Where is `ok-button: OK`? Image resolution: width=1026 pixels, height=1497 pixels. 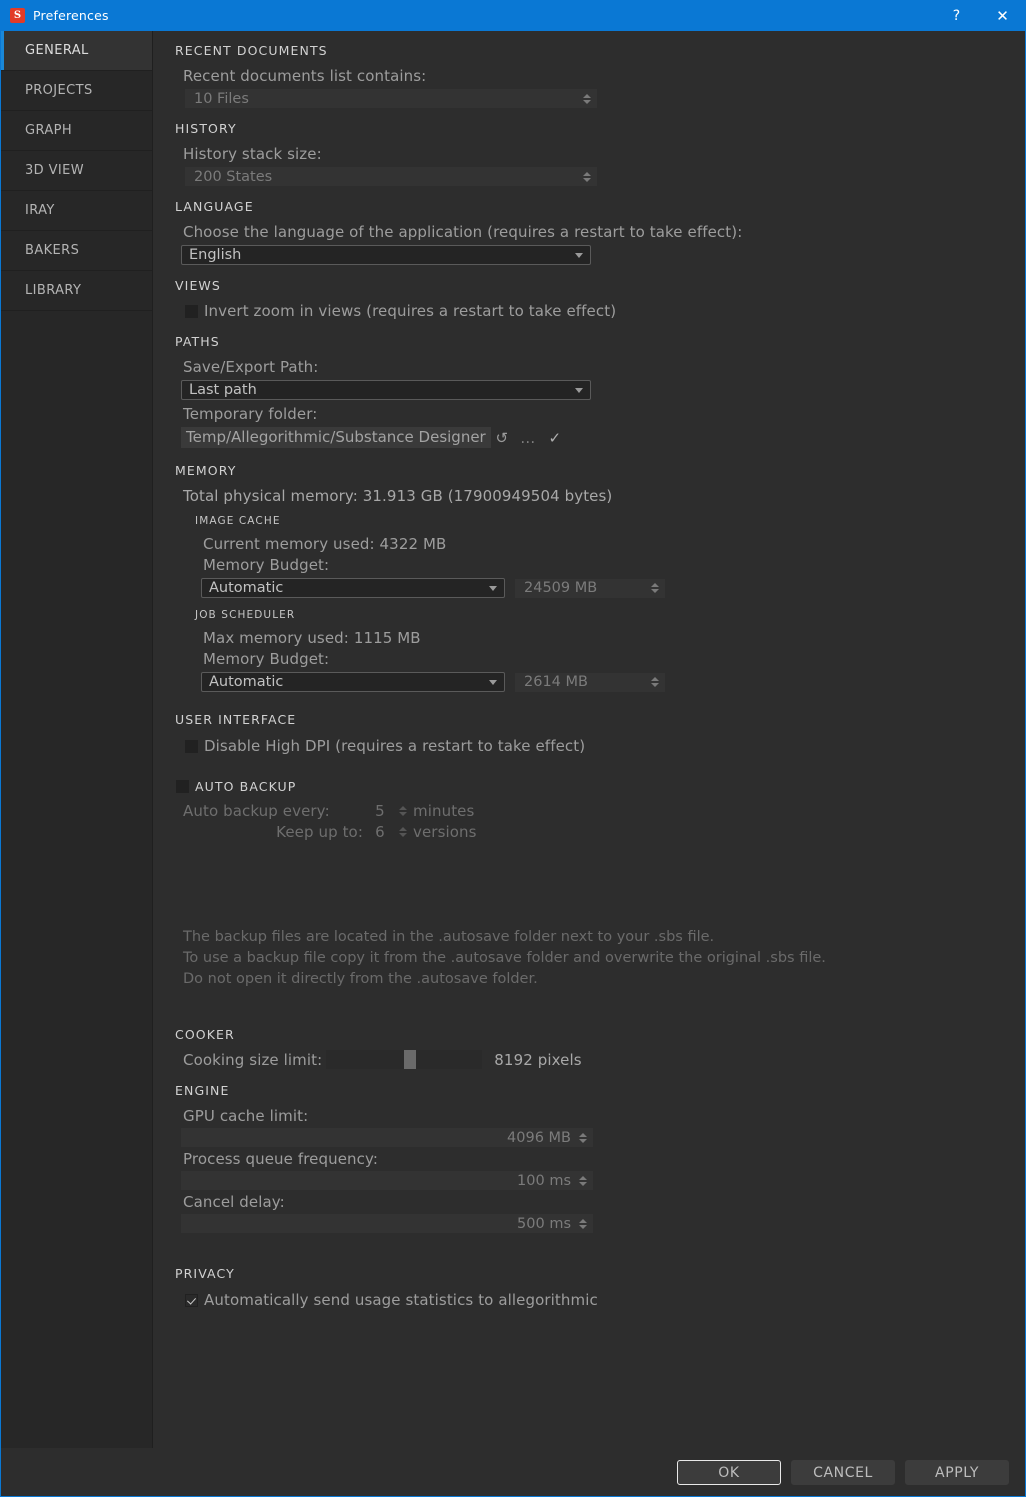
ok-button: OK is located at coordinates (729, 1472).